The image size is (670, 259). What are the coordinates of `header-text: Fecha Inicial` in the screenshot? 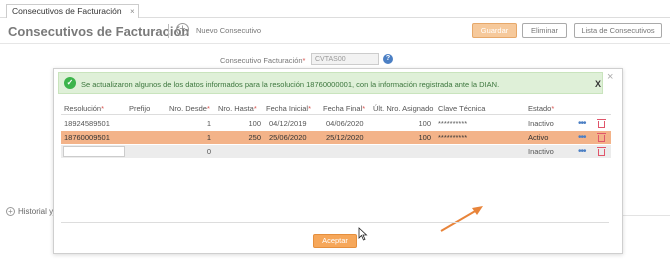 It's located at (287, 108).